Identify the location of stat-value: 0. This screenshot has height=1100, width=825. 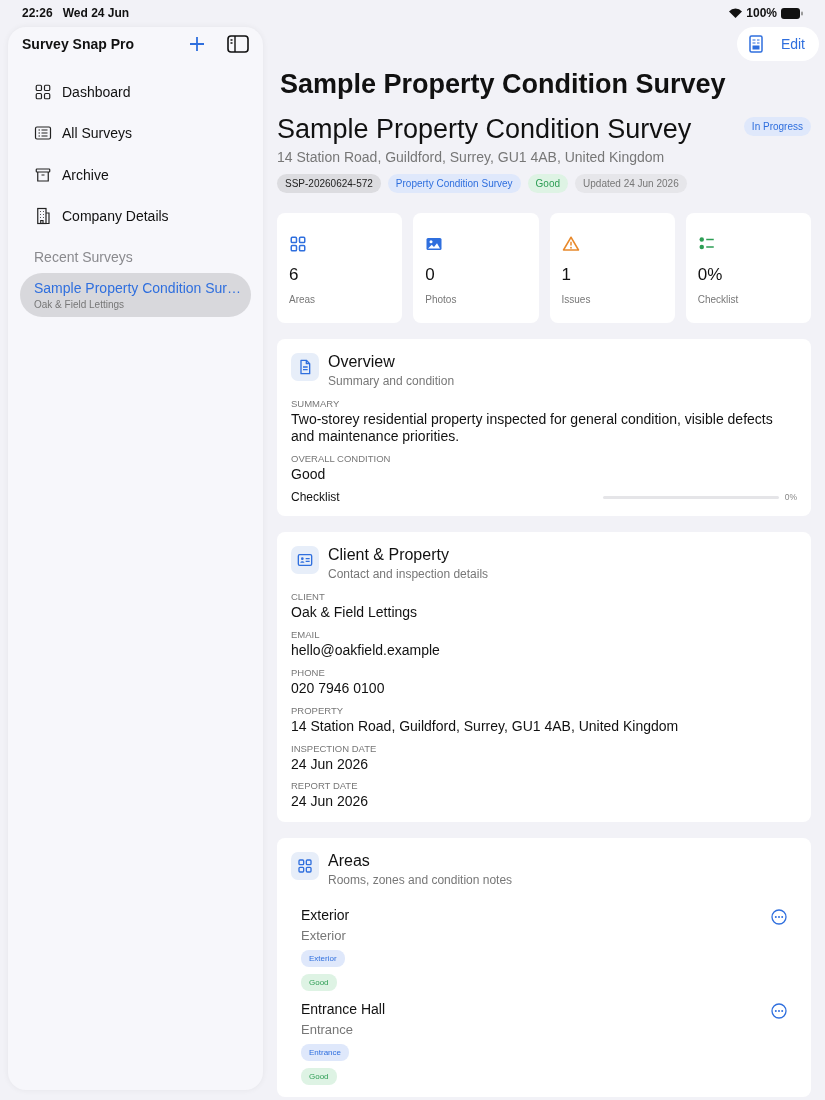
(430, 275).